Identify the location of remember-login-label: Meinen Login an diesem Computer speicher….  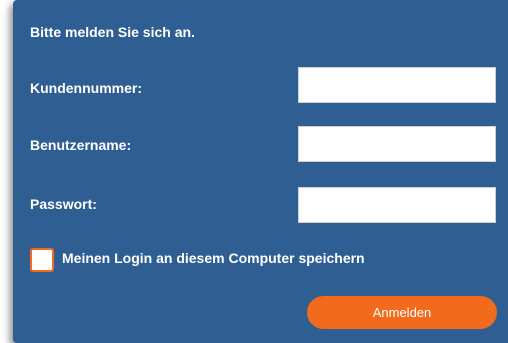
(213, 258).